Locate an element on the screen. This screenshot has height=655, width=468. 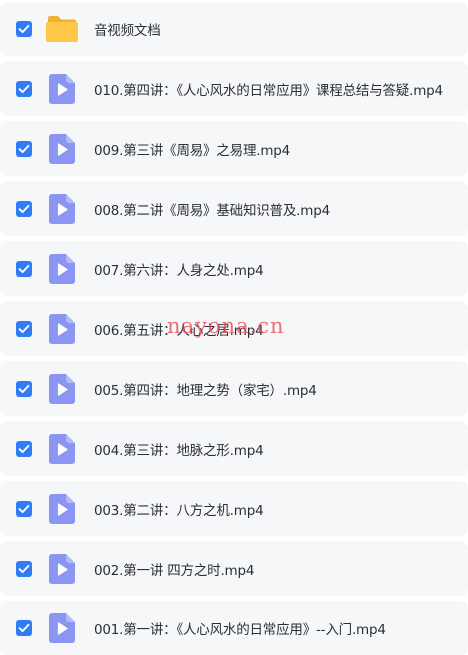
file-row: 007.第六讲：人身之处.mp4 is located at coordinates (234, 268).